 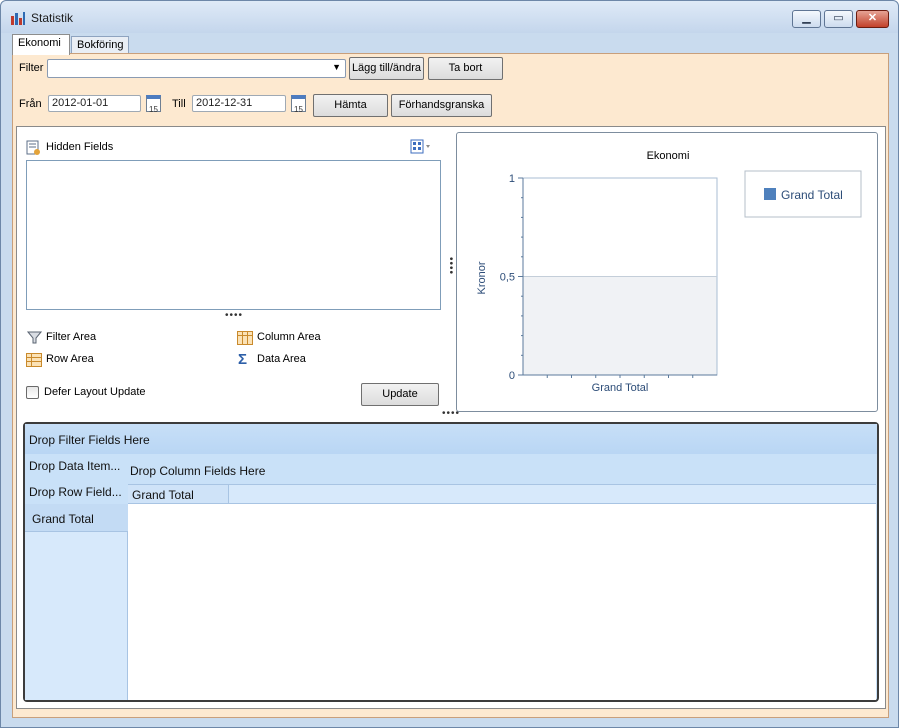 What do you see at coordinates (95, 392) in the screenshot?
I see `defer-layout-label: Defer Layout Update` at bounding box center [95, 392].